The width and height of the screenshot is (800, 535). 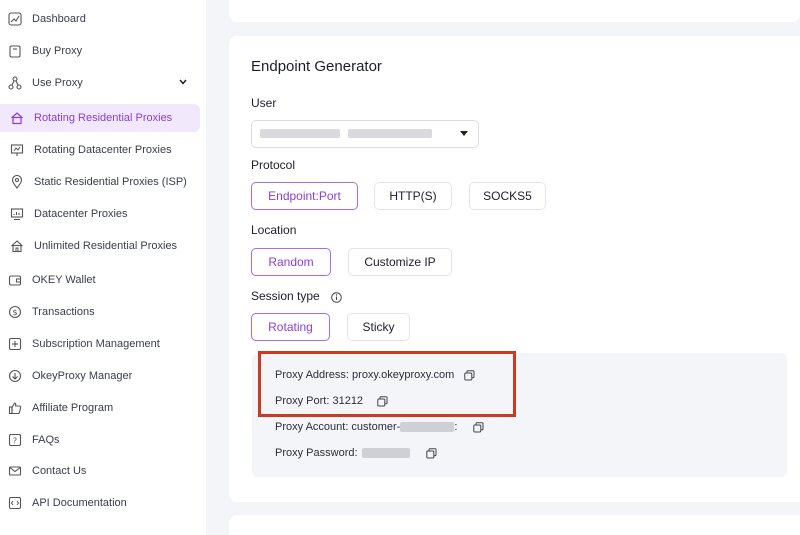 What do you see at coordinates (15, 503) in the screenshot?
I see `code-icon` at bounding box center [15, 503].